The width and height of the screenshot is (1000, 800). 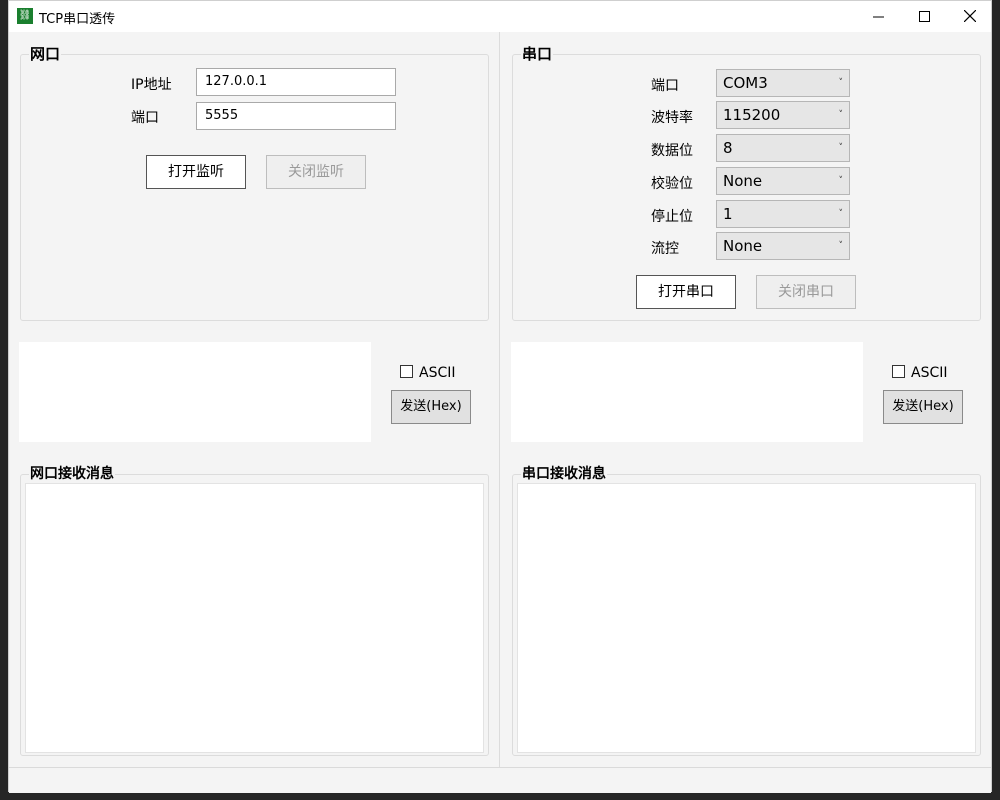 I want to click on minimize-button, so click(x=878, y=16).